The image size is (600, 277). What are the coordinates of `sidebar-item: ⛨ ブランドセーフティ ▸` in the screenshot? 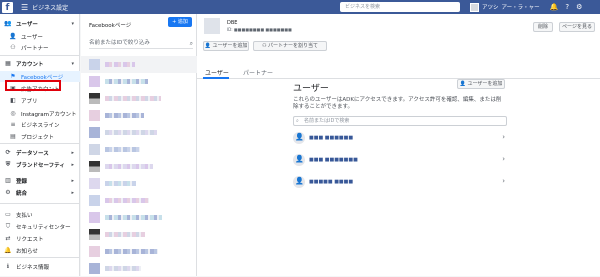 It's located at (40, 164).